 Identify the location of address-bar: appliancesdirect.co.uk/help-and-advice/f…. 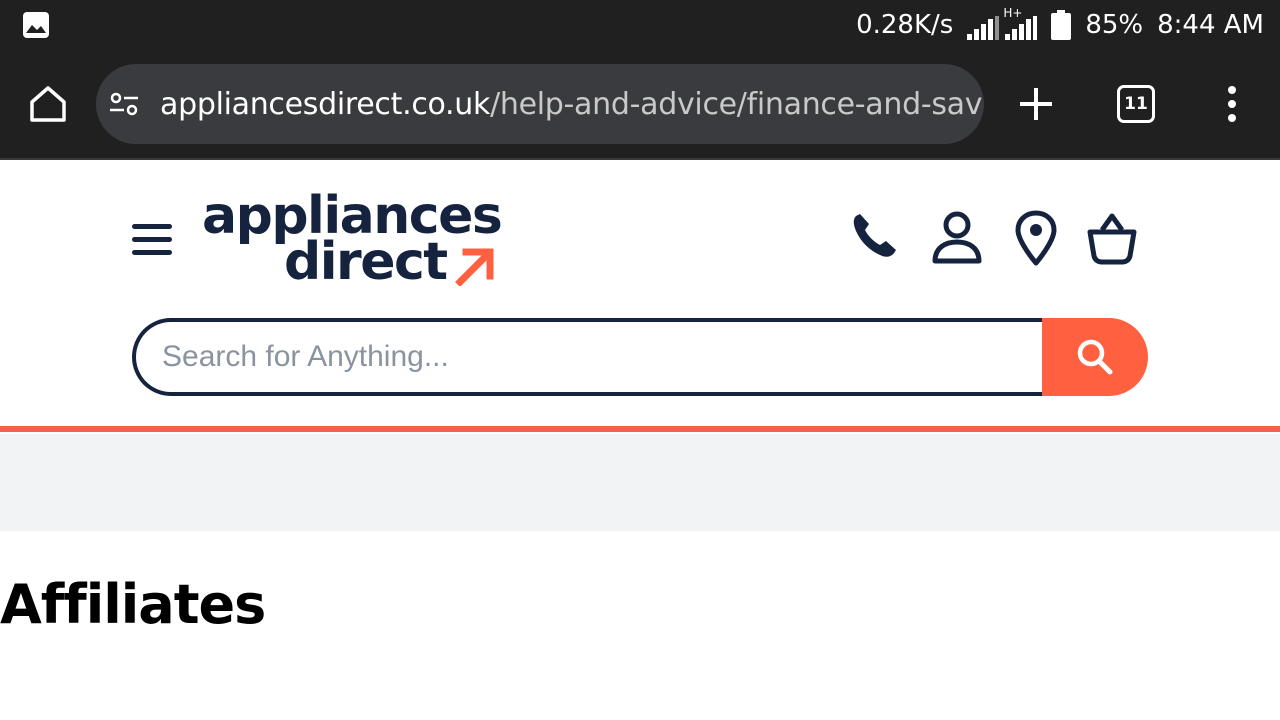
(540, 104).